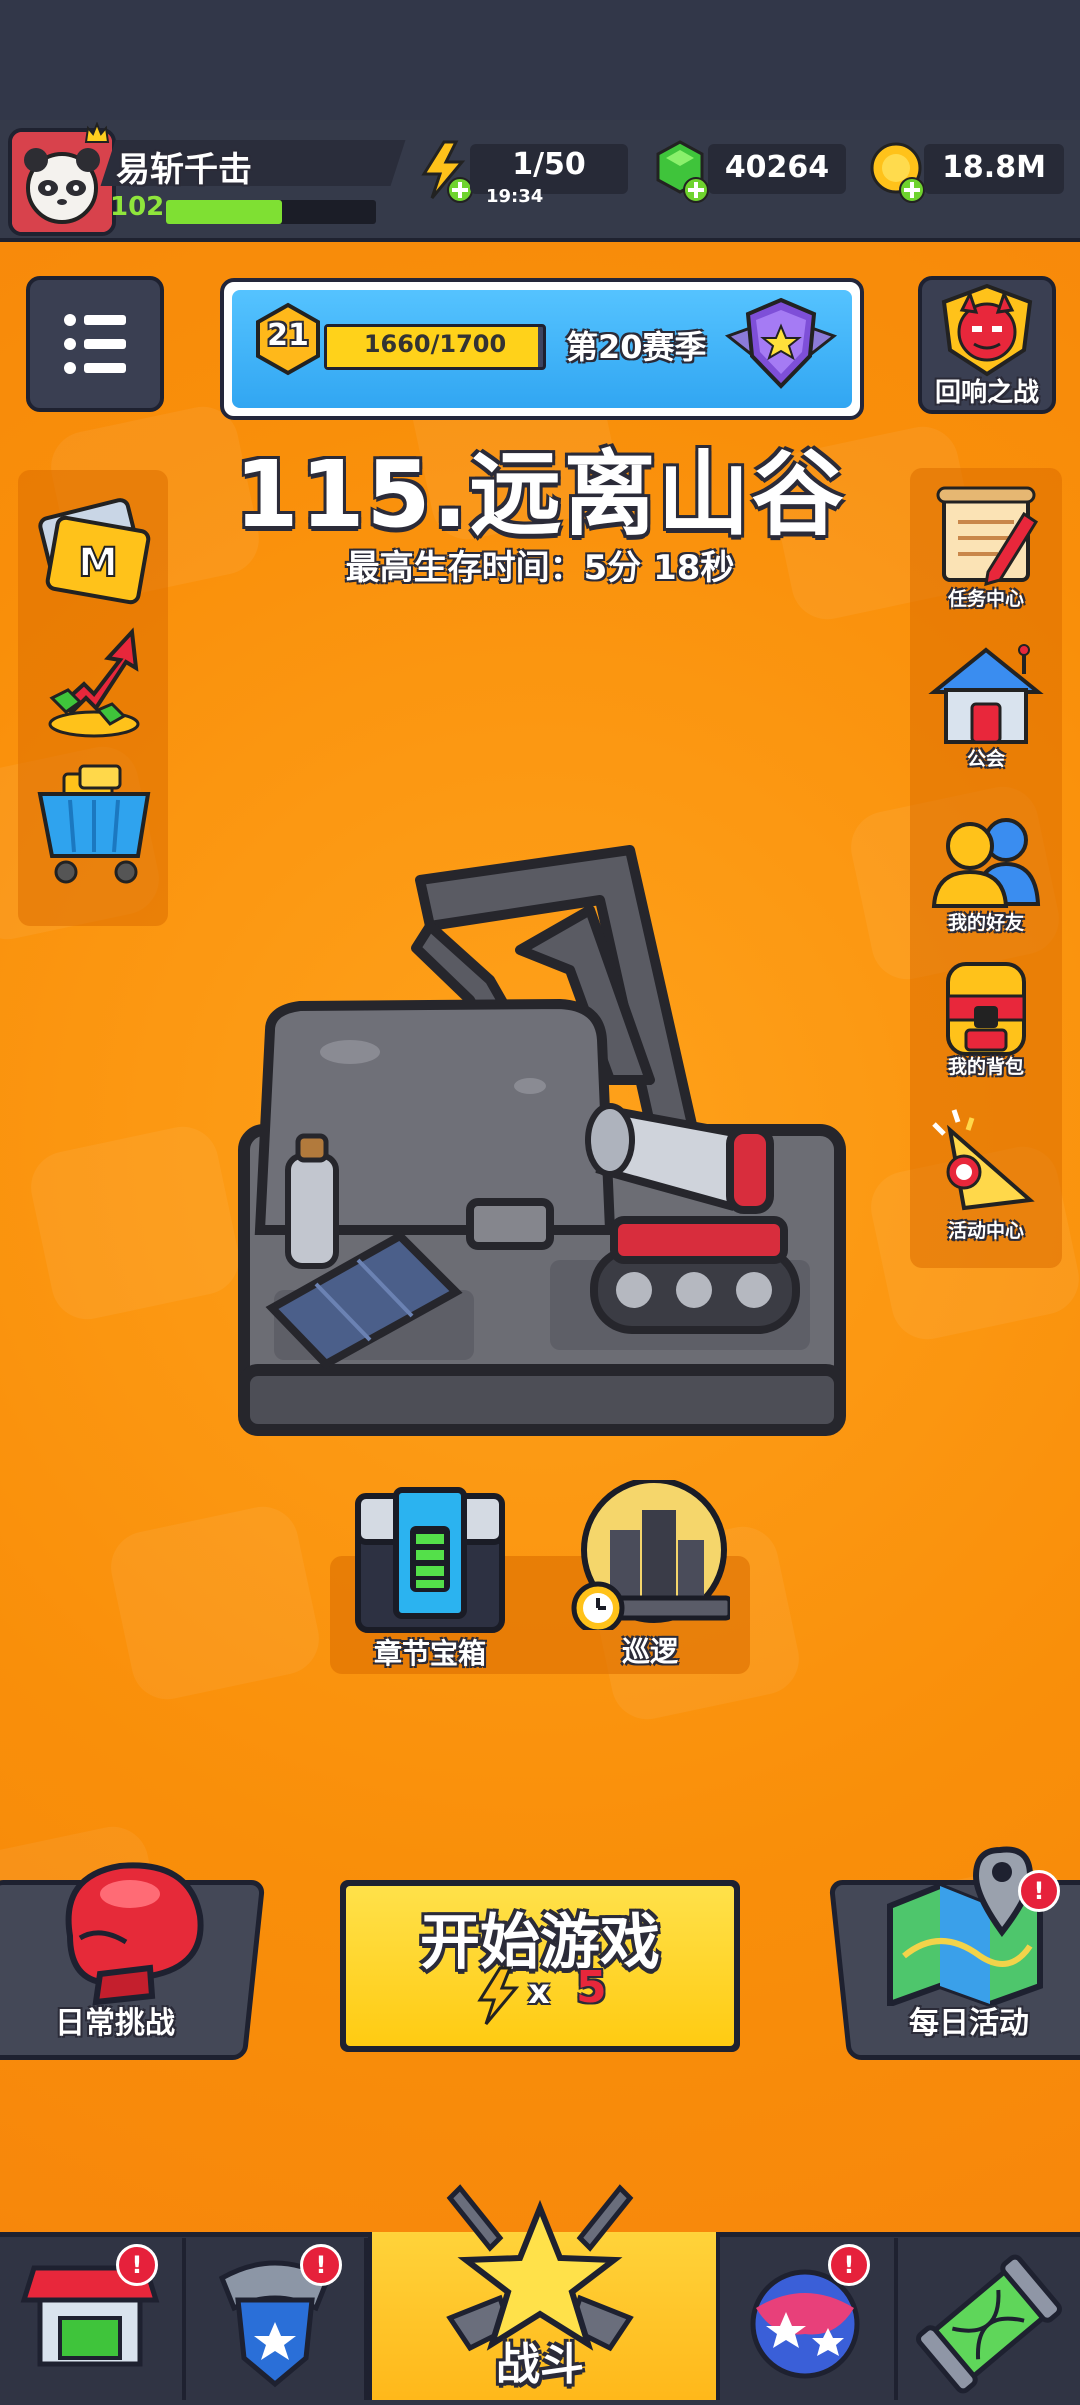 Image resolution: width=1080 pixels, height=2405 pixels. Describe the element at coordinates (62, 182) in the screenshot. I see `avatar` at that location.